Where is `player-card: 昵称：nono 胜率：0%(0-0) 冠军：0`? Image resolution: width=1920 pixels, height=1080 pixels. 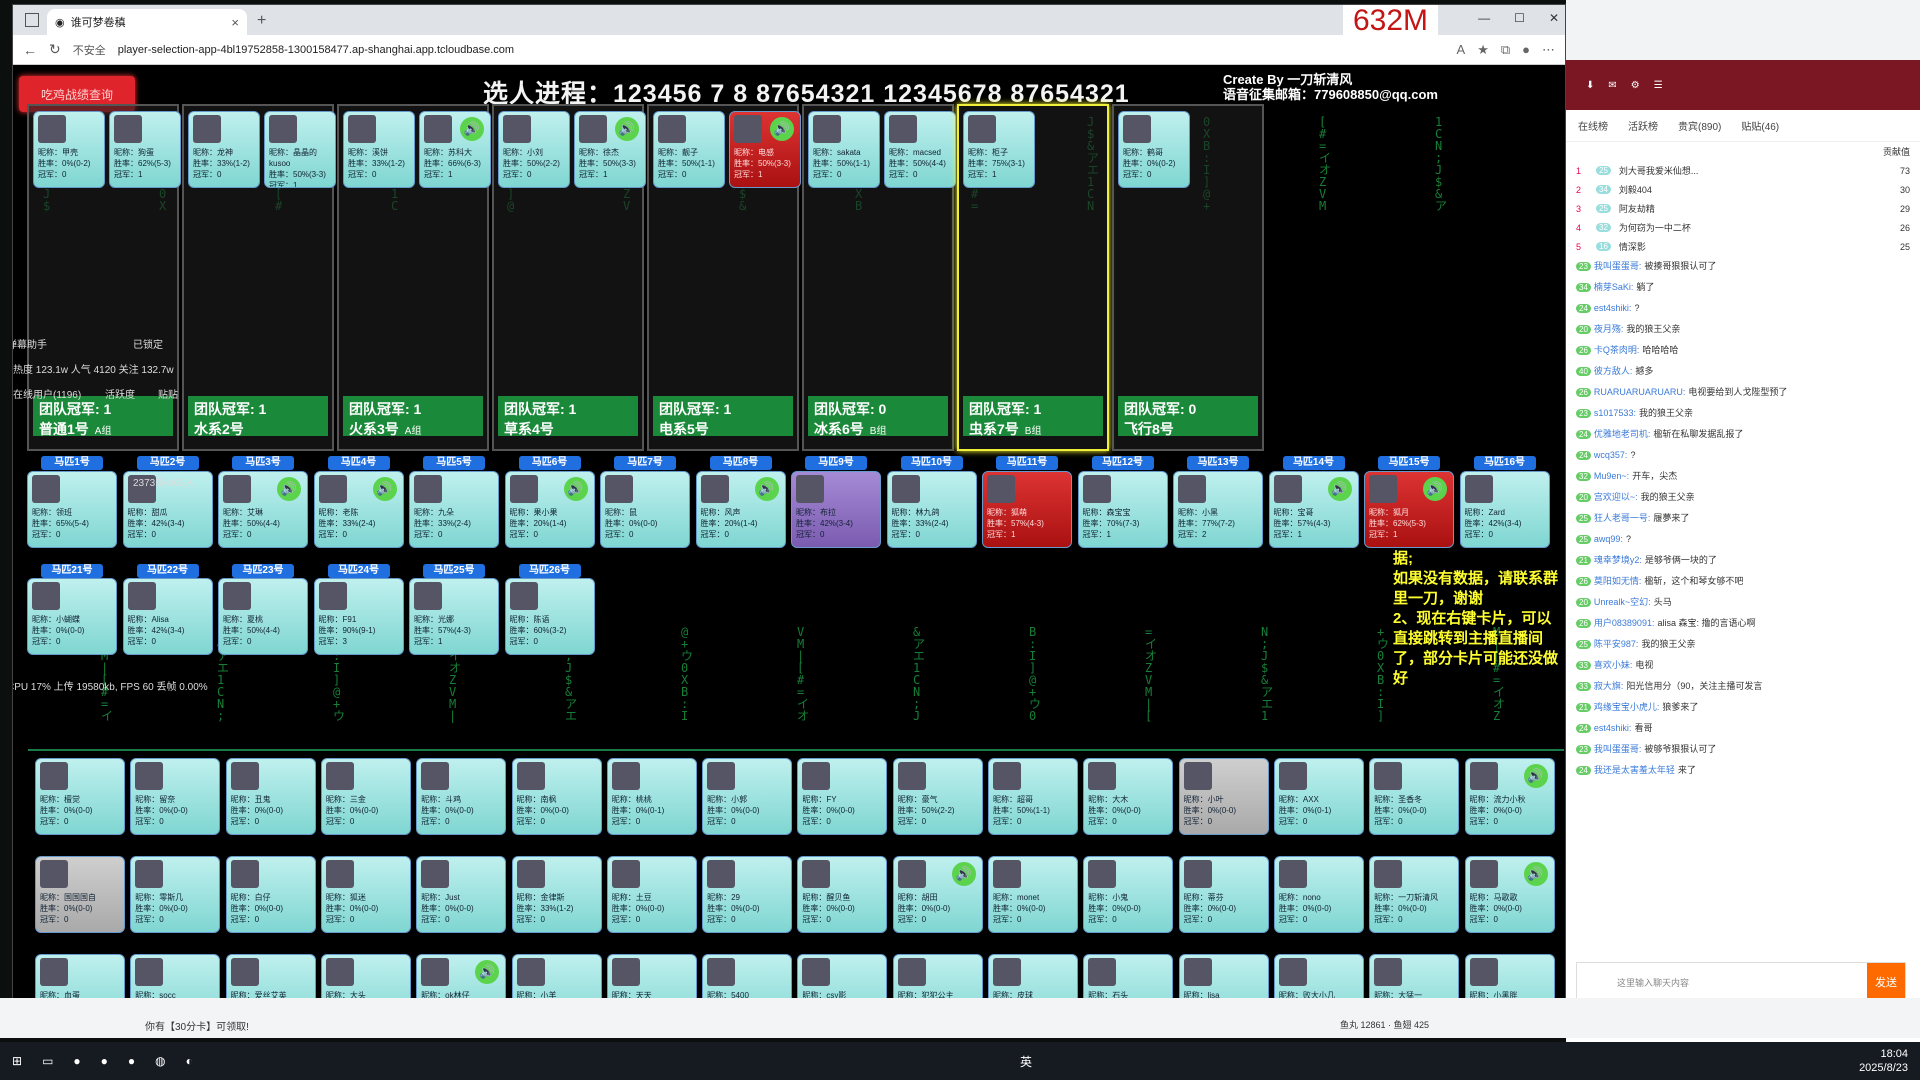 player-card: 昵称：nono 胜率：0%(0-0) 冠军：0 is located at coordinates (1318, 894).